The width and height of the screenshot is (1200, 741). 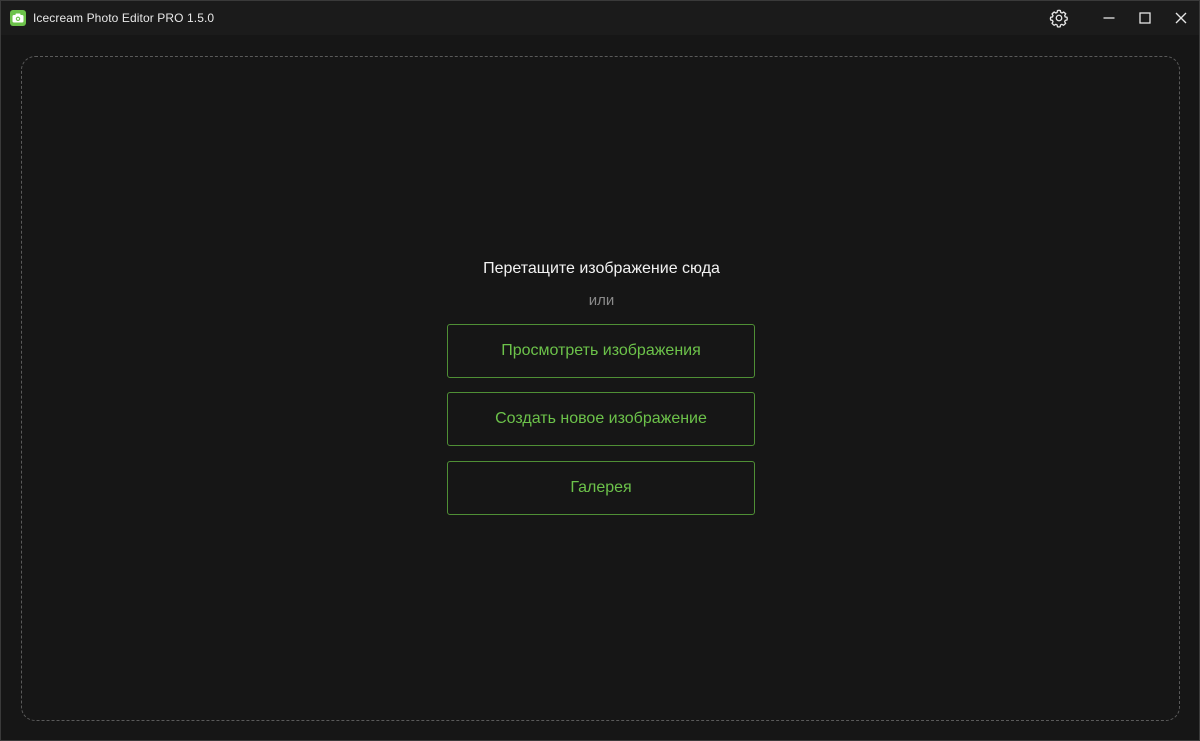 I want to click on close-icon, so click(x=1181, y=18).